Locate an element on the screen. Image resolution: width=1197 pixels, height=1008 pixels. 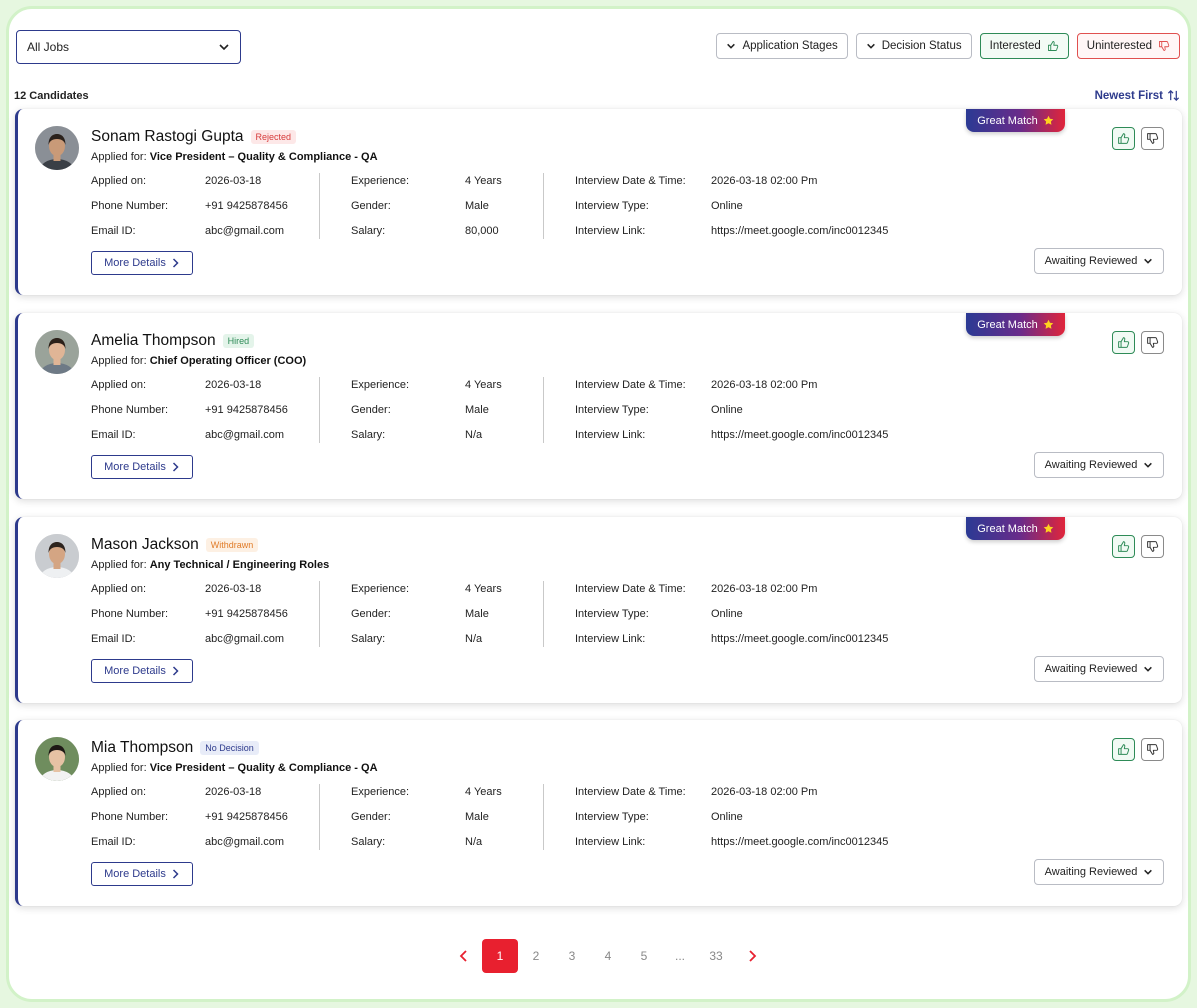
page-button: 33 is located at coordinates (716, 956).